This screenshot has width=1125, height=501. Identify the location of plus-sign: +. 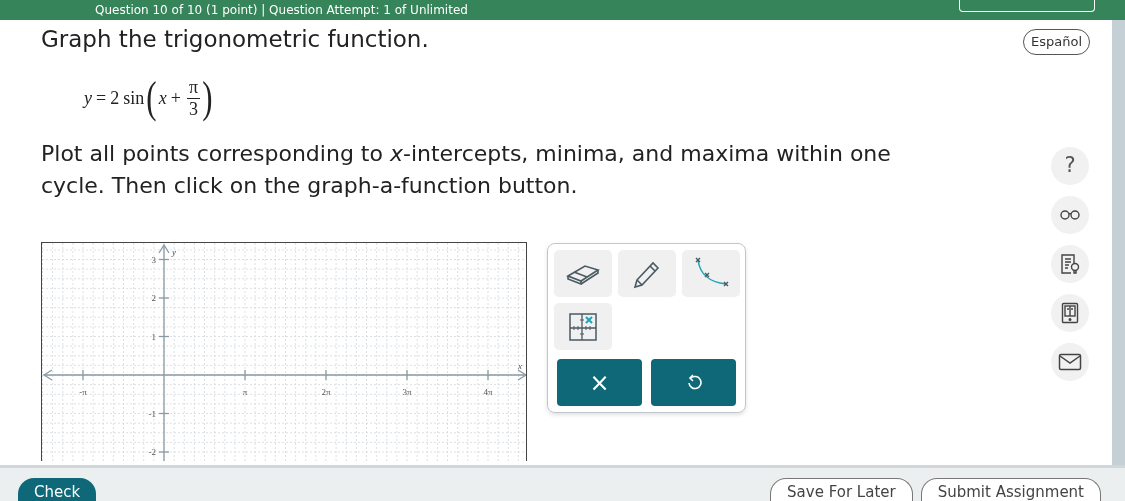
(175, 98).